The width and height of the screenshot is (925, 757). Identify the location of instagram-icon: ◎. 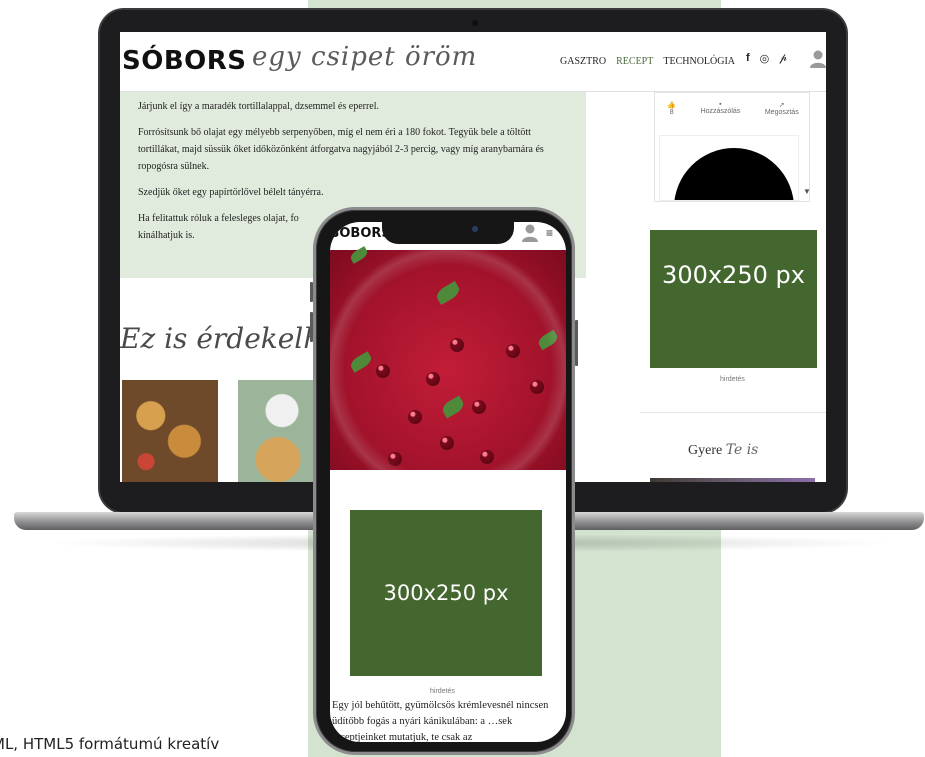
(765, 58).